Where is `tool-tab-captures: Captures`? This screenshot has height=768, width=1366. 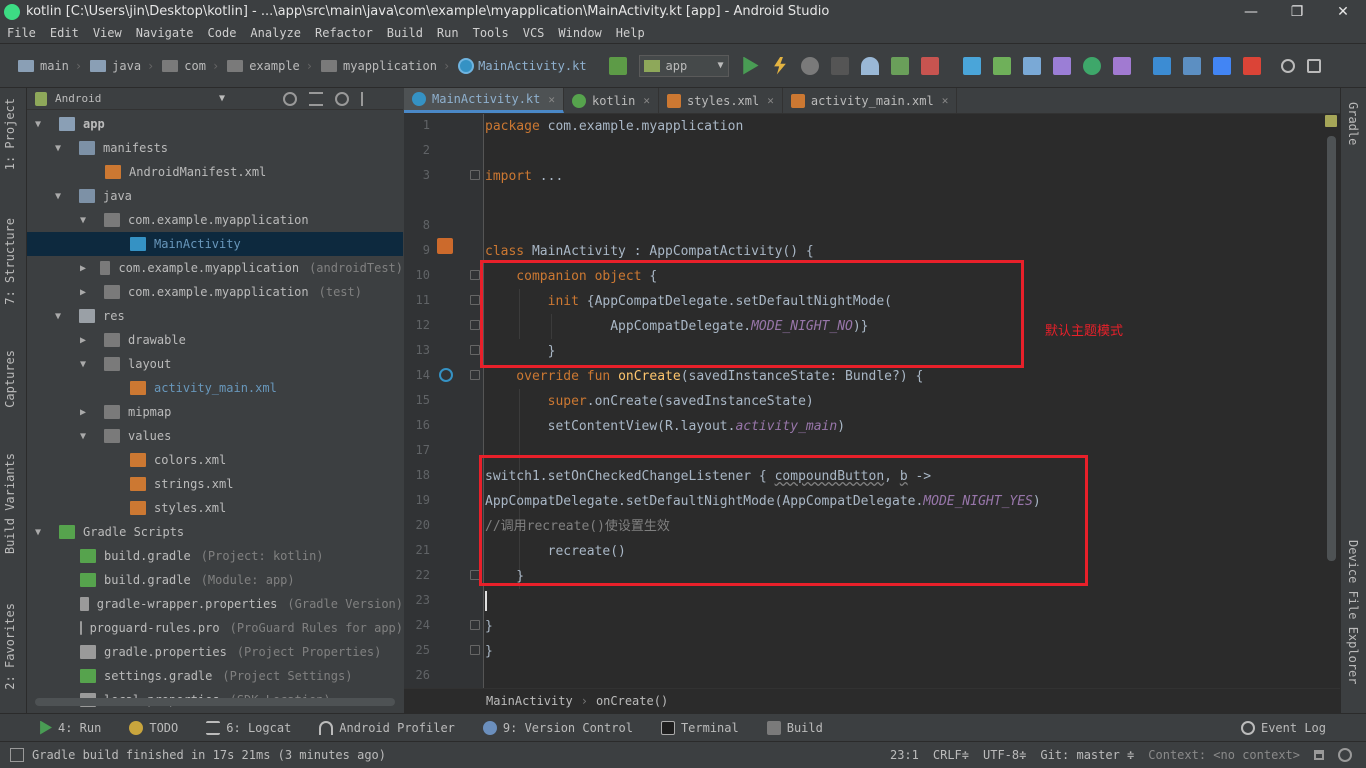
tool-tab-captures: Captures is located at coordinates (10, 379).